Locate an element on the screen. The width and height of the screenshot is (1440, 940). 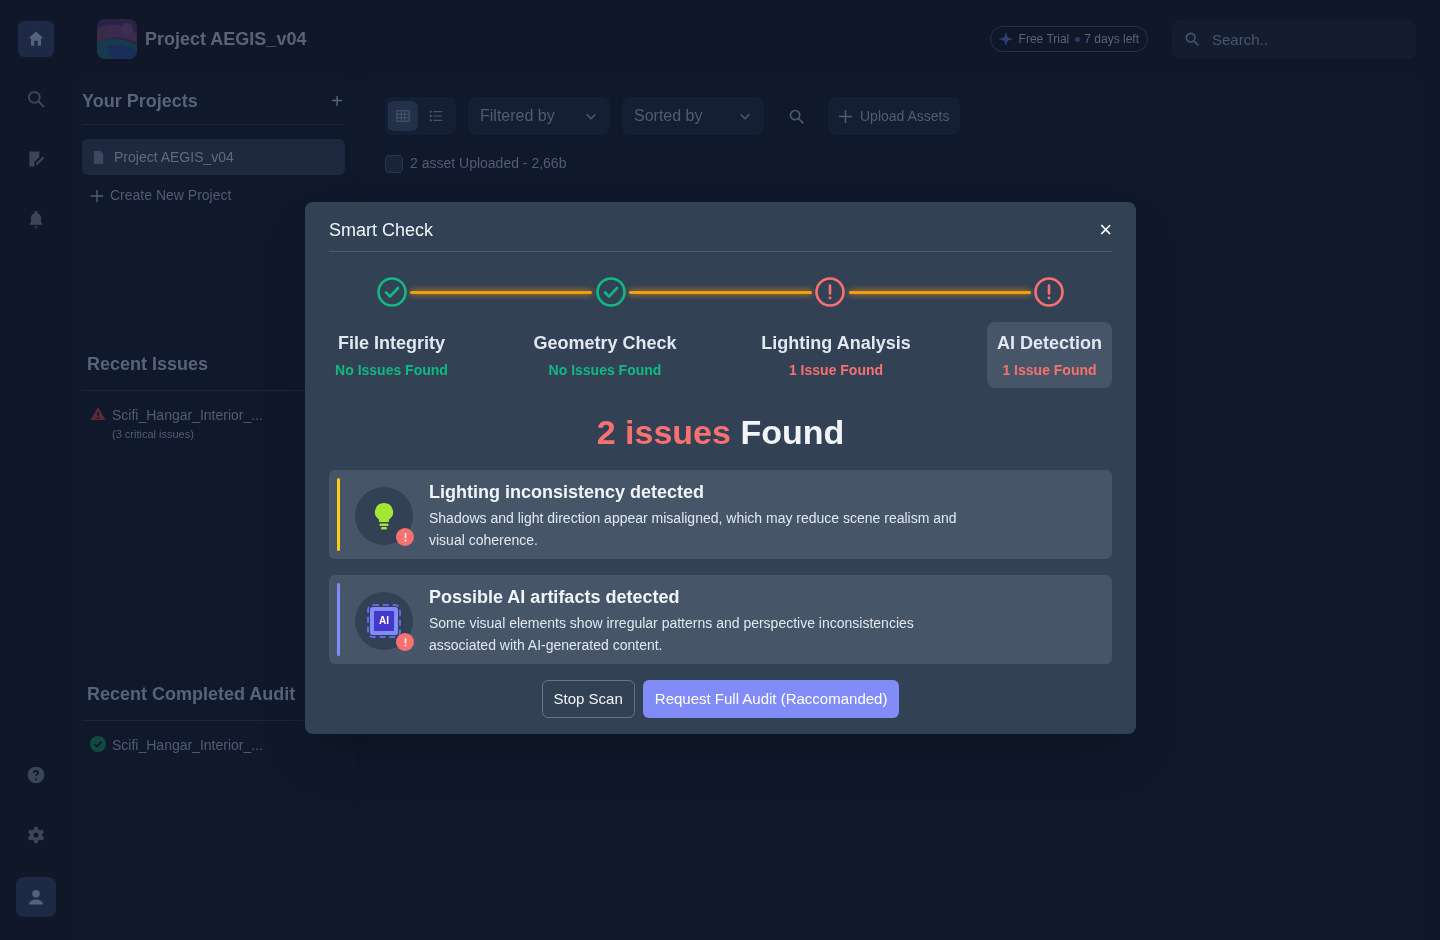
grid-icon is located at coordinates (403, 116).